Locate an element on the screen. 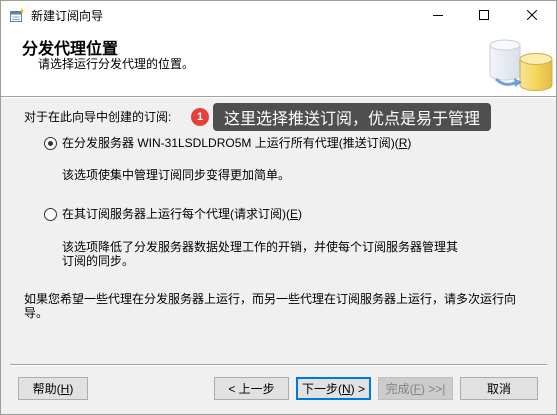 This screenshot has height=415, width=557. minimize-button is located at coordinates (438, 16).